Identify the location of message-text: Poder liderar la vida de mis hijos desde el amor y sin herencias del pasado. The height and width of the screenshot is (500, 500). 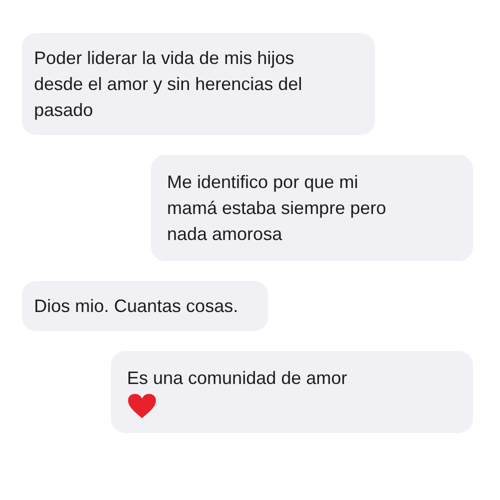
(169, 84).